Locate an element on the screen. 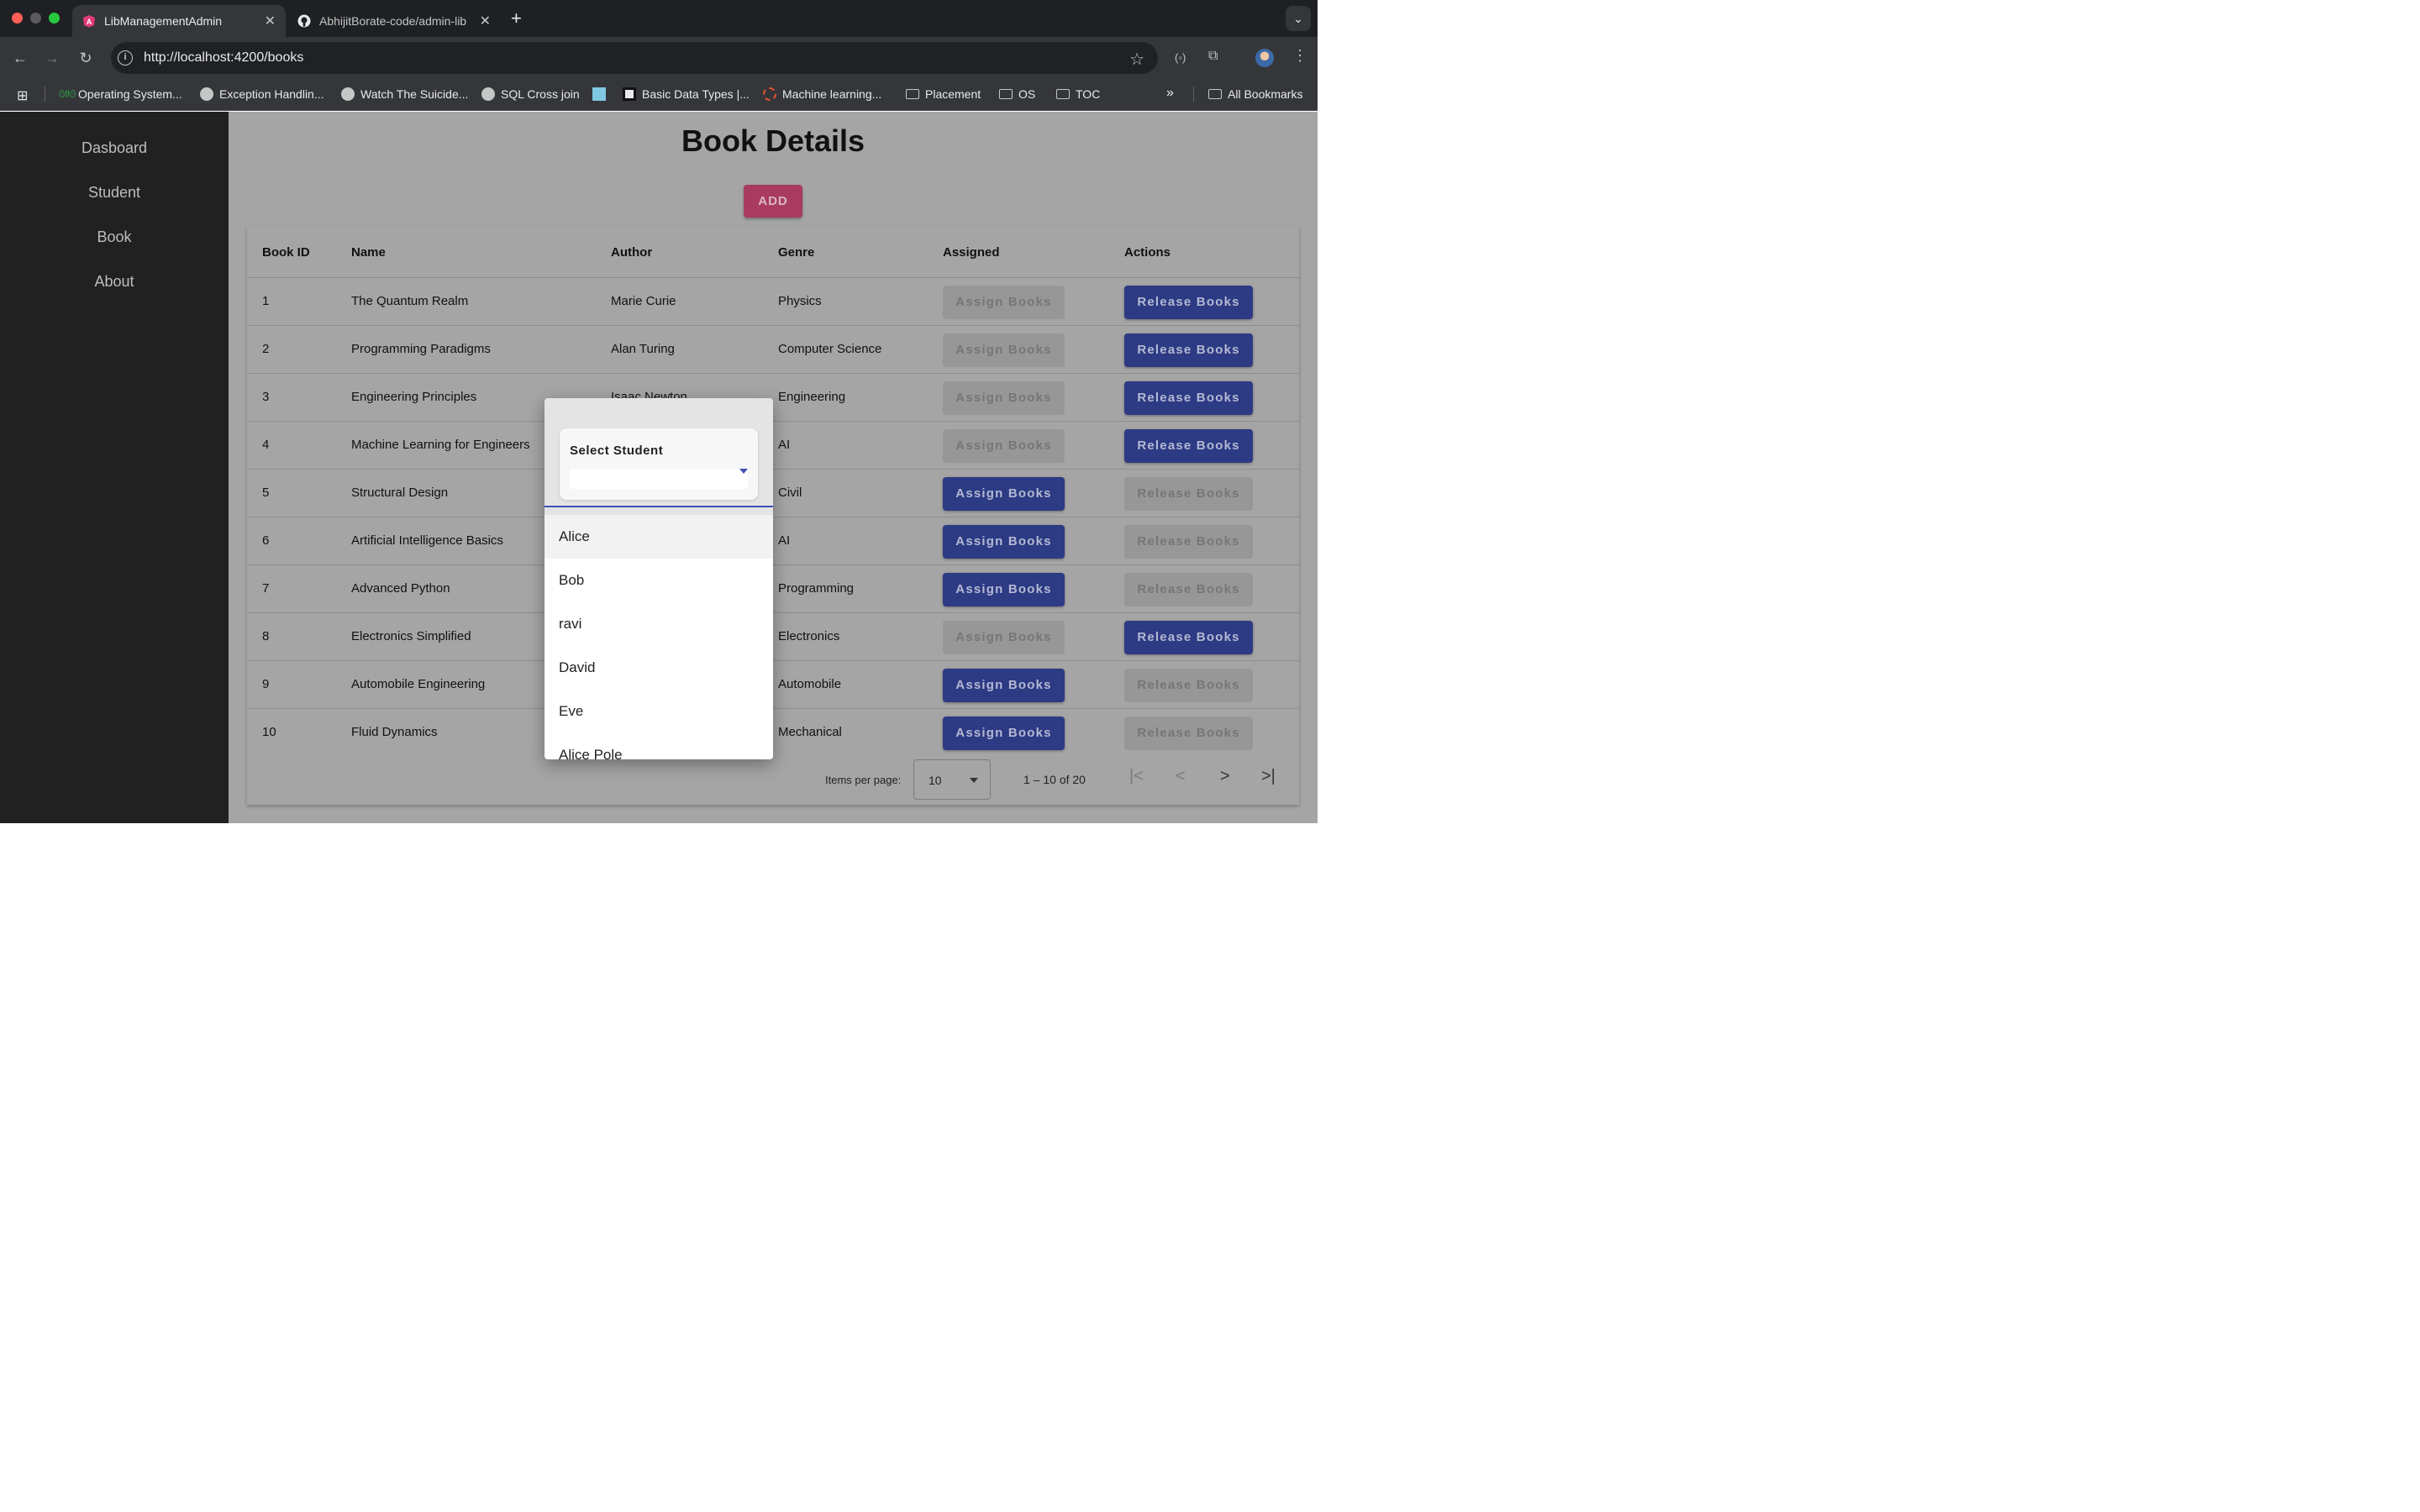 This screenshot has width=2420, height=1512. close-window-button is located at coordinates (17, 18).